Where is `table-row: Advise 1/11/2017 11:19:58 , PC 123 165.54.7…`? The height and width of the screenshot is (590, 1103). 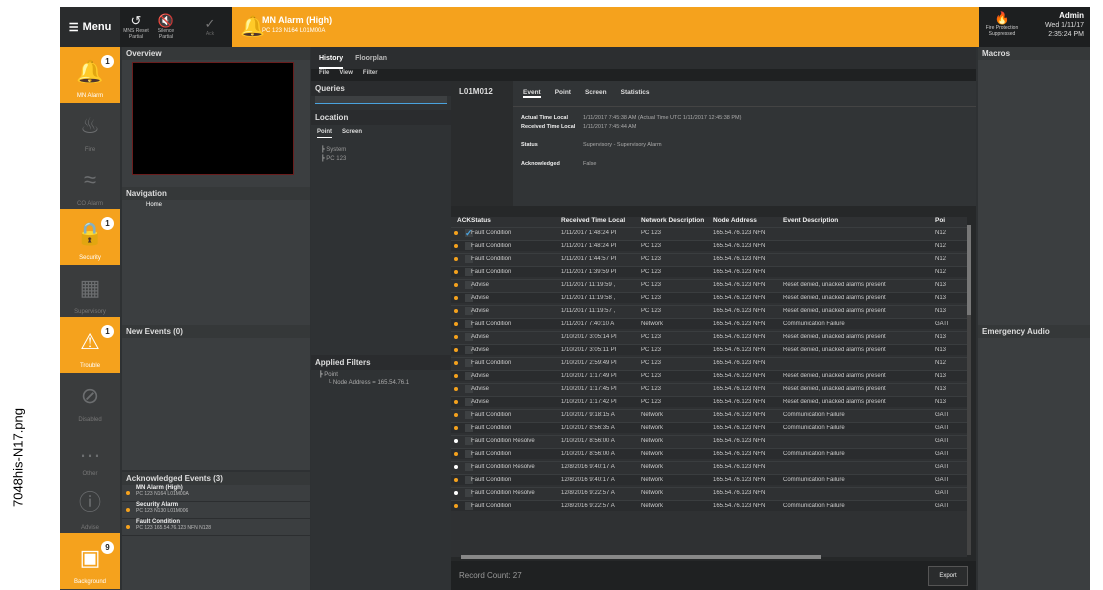 table-row: Advise 1/11/2017 11:19:58 , PC 123 165.54.7… is located at coordinates (709, 297).